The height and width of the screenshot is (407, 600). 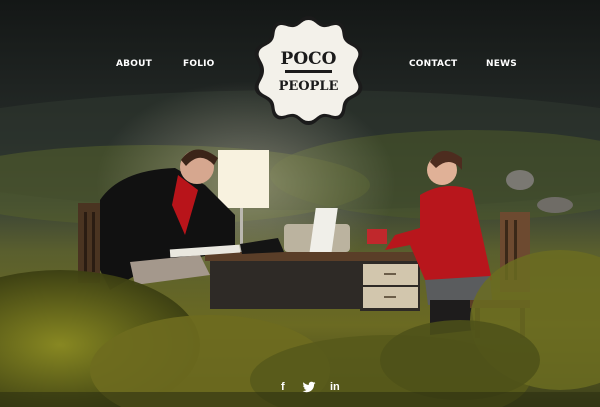 I want to click on nav-folio: FOLIO, so click(x=199, y=64).